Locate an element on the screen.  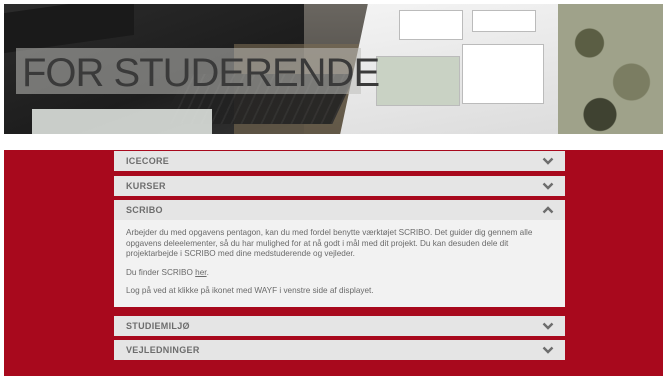
accordion-label: STUDIEMILJØ is located at coordinates (158, 326).